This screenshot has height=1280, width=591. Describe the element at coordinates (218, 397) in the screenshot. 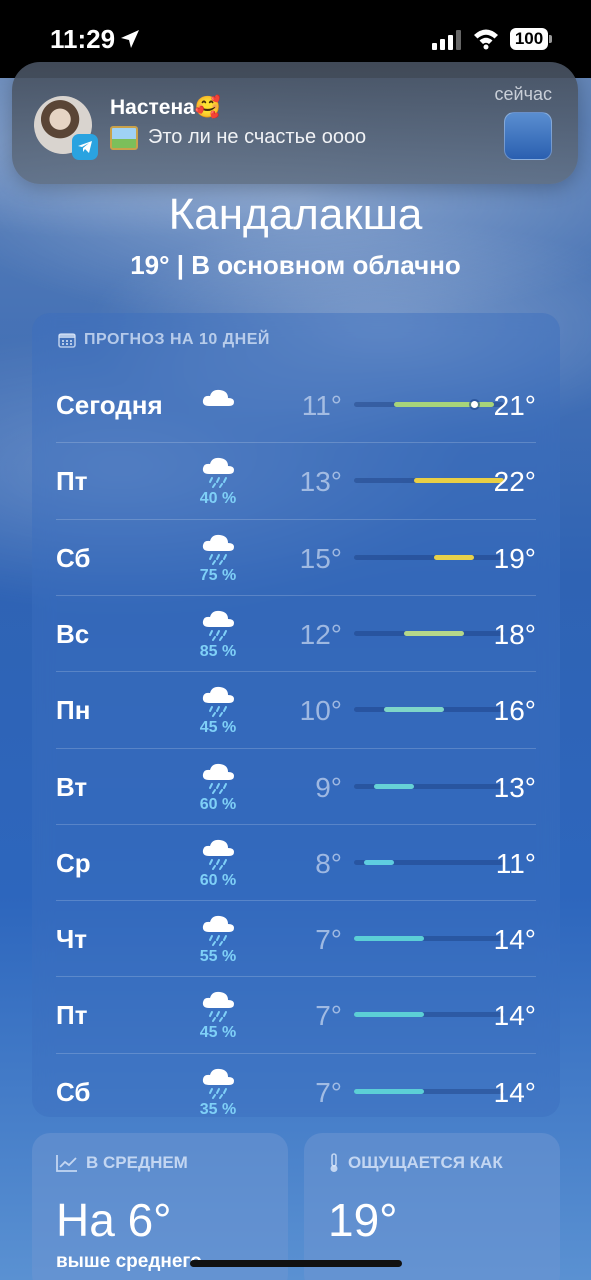

I see `cloud-icon` at that location.